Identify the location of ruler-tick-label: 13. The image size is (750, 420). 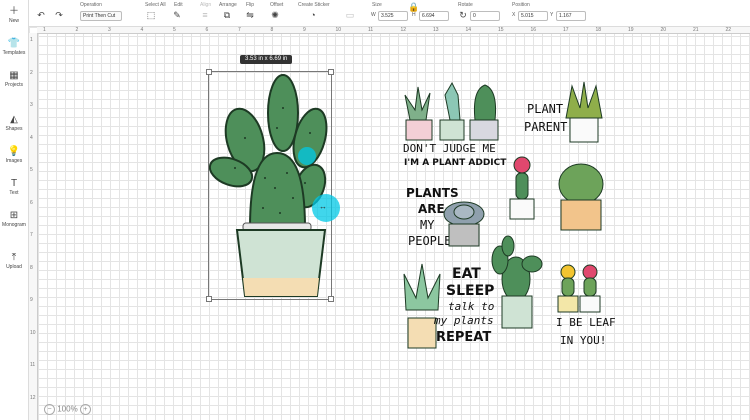
(436, 30).